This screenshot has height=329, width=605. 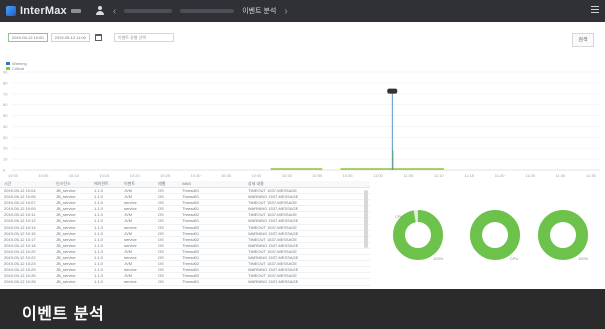 What do you see at coordinates (26, 184) in the screenshot?
I see `column-header-time: 시간` at bounding box center [26, 184].